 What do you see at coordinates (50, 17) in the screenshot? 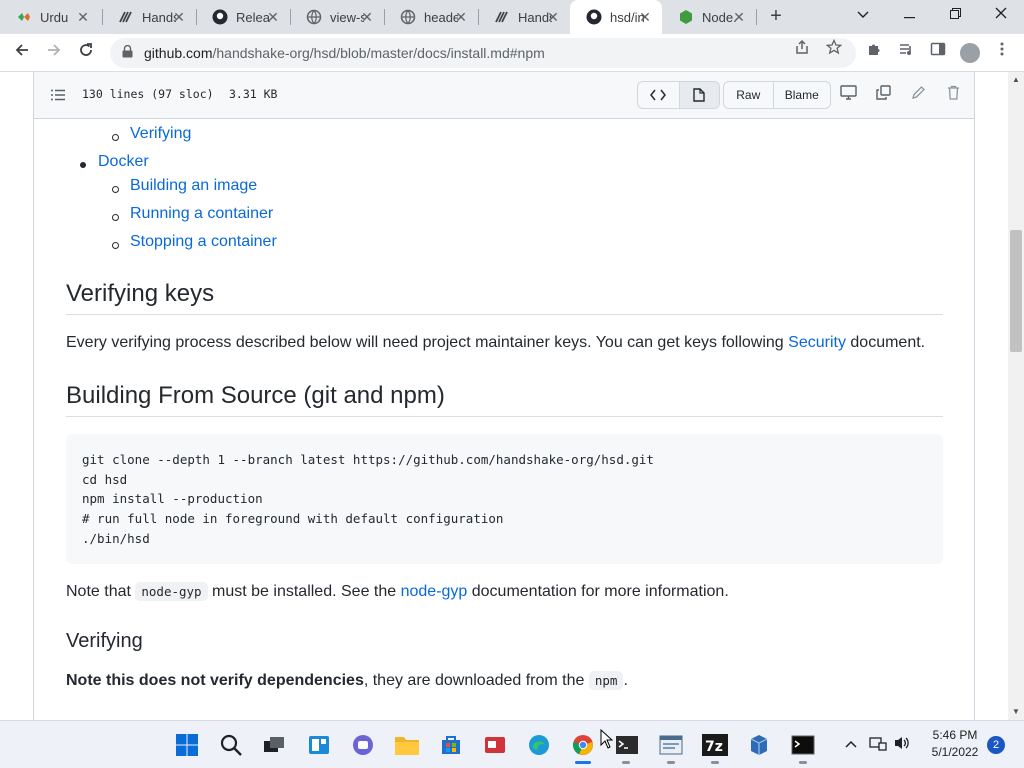
I see `tab-urdu: Urdu ✕` at bounding box center [50, 17].